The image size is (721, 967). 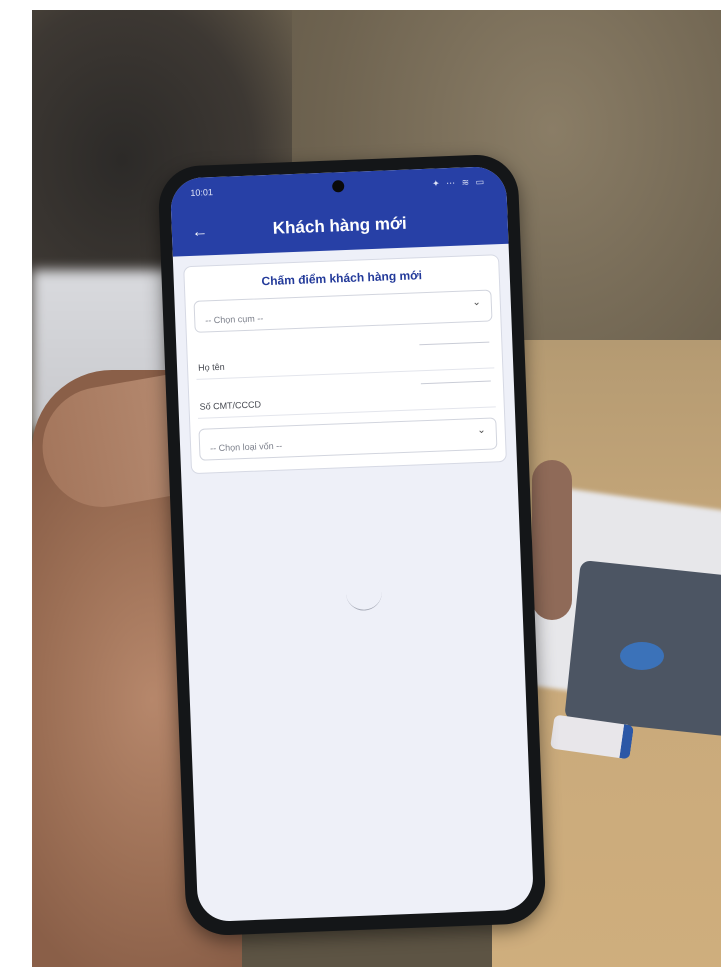 I want to click on fingers-right, so click(x=552, y=540).